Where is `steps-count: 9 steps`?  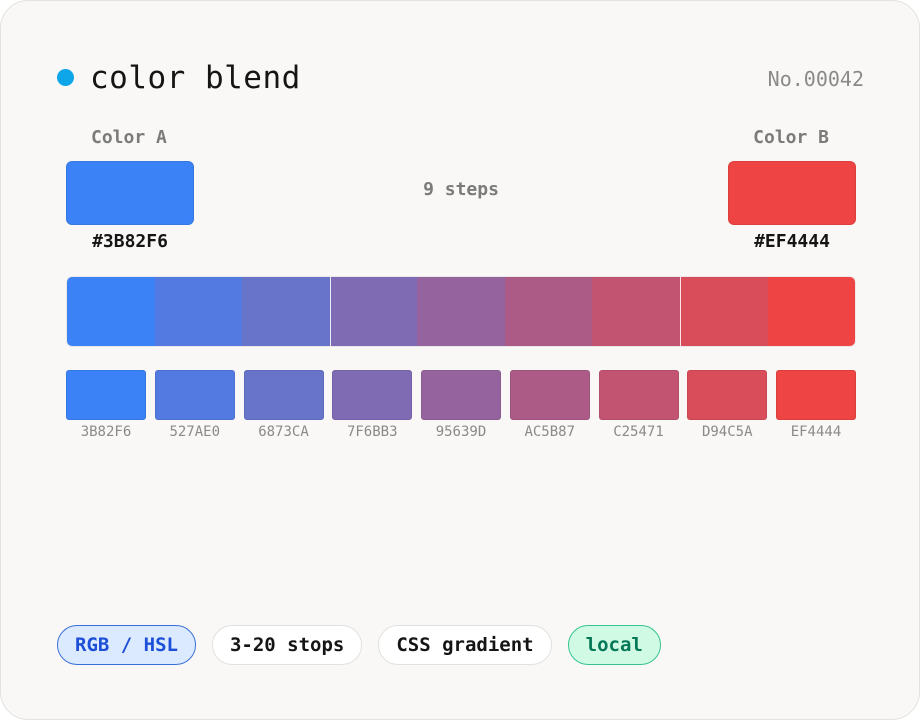
steps-count: 9 steps is located at coordinates (461, 189).